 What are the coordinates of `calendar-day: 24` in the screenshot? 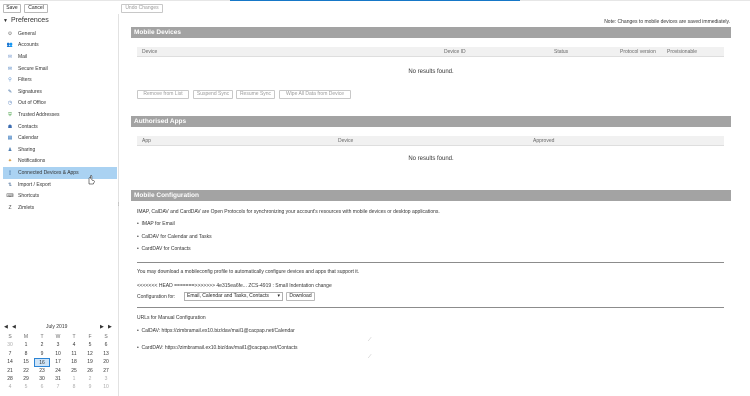 It's located at (58, 371).